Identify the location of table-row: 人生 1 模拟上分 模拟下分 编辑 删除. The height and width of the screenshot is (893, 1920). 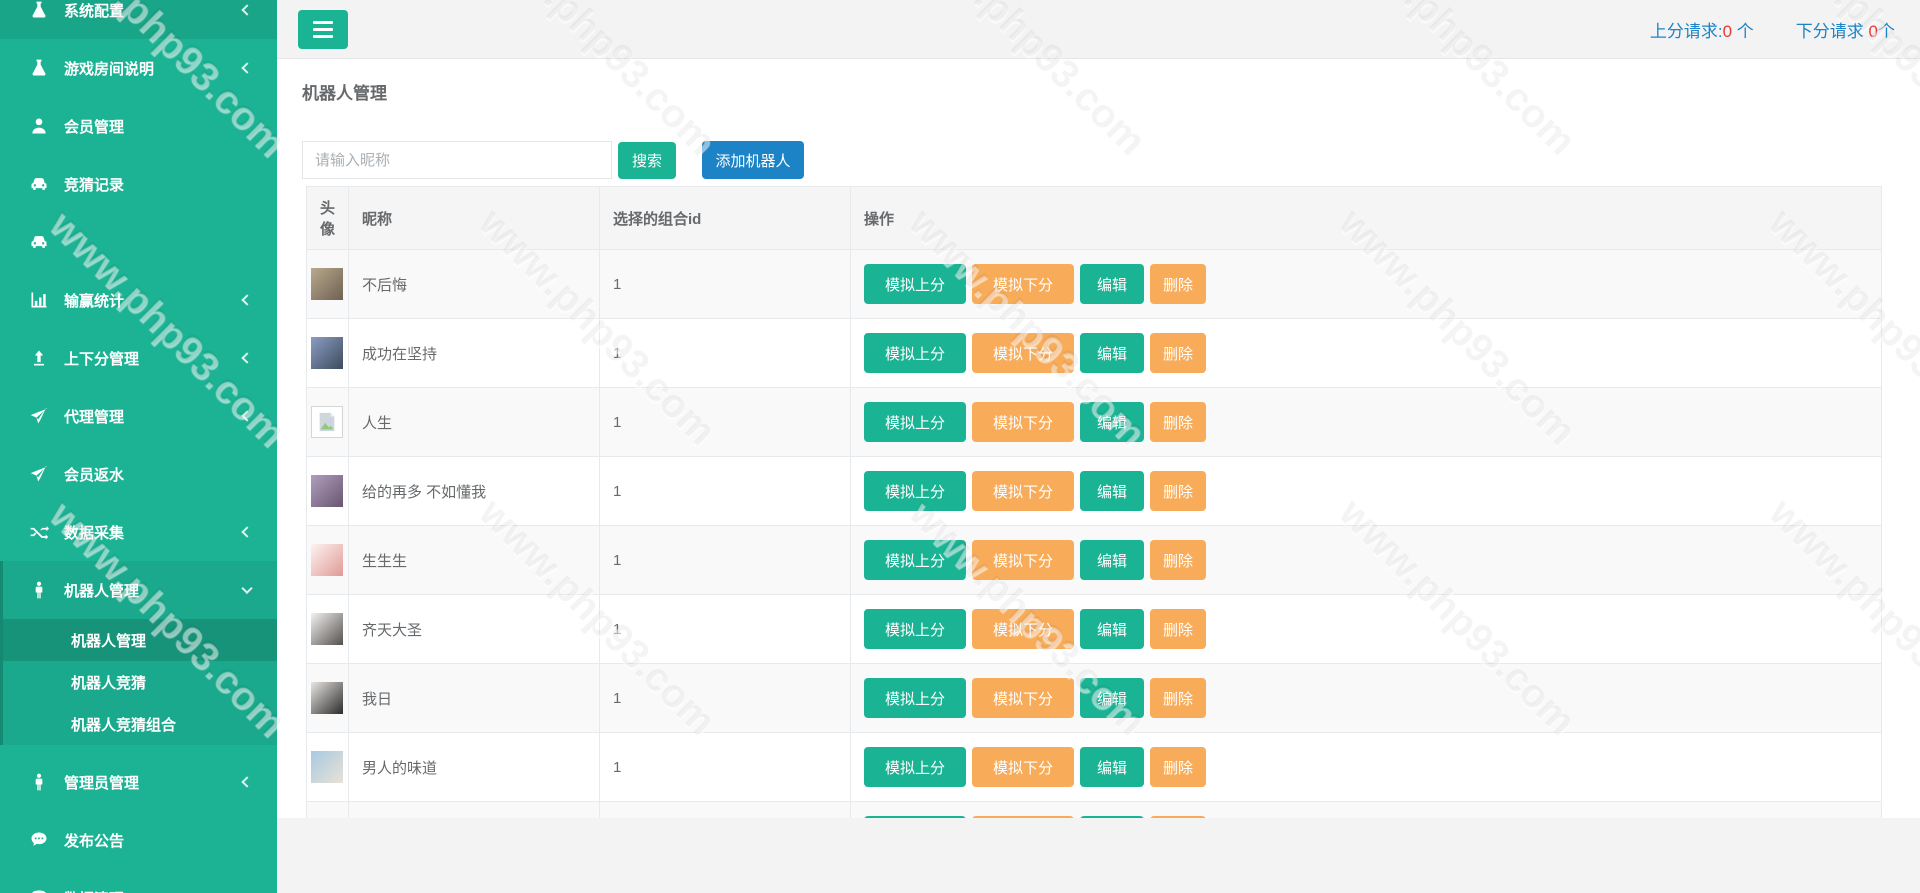
(1094, 422).